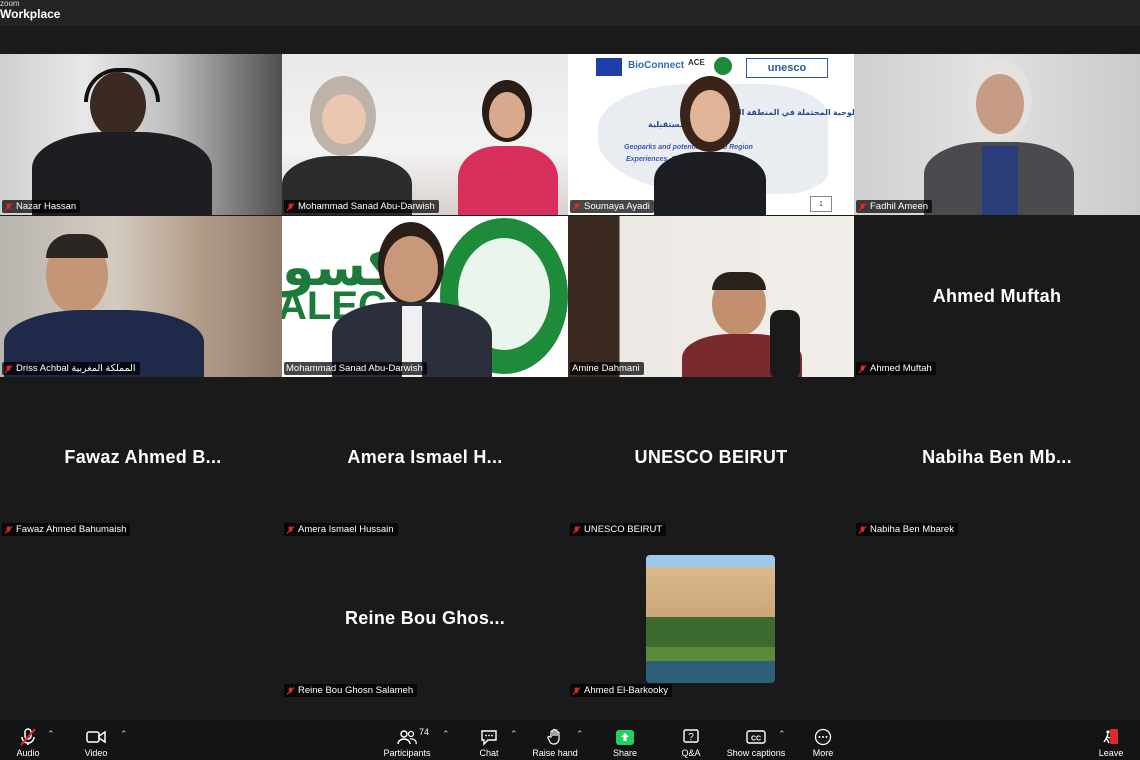 The image size is (1140, 760). Describe the element at coordinates (625, 740) in the screenshot. I see `share-screen-button: Share` at that location.